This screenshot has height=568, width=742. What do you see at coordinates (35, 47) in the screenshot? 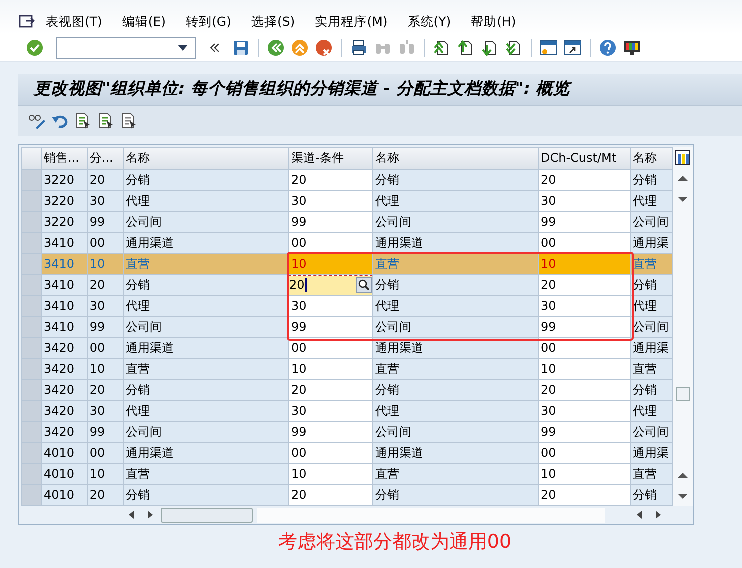
I see `enter-icon` at bounding box center [35, 47].